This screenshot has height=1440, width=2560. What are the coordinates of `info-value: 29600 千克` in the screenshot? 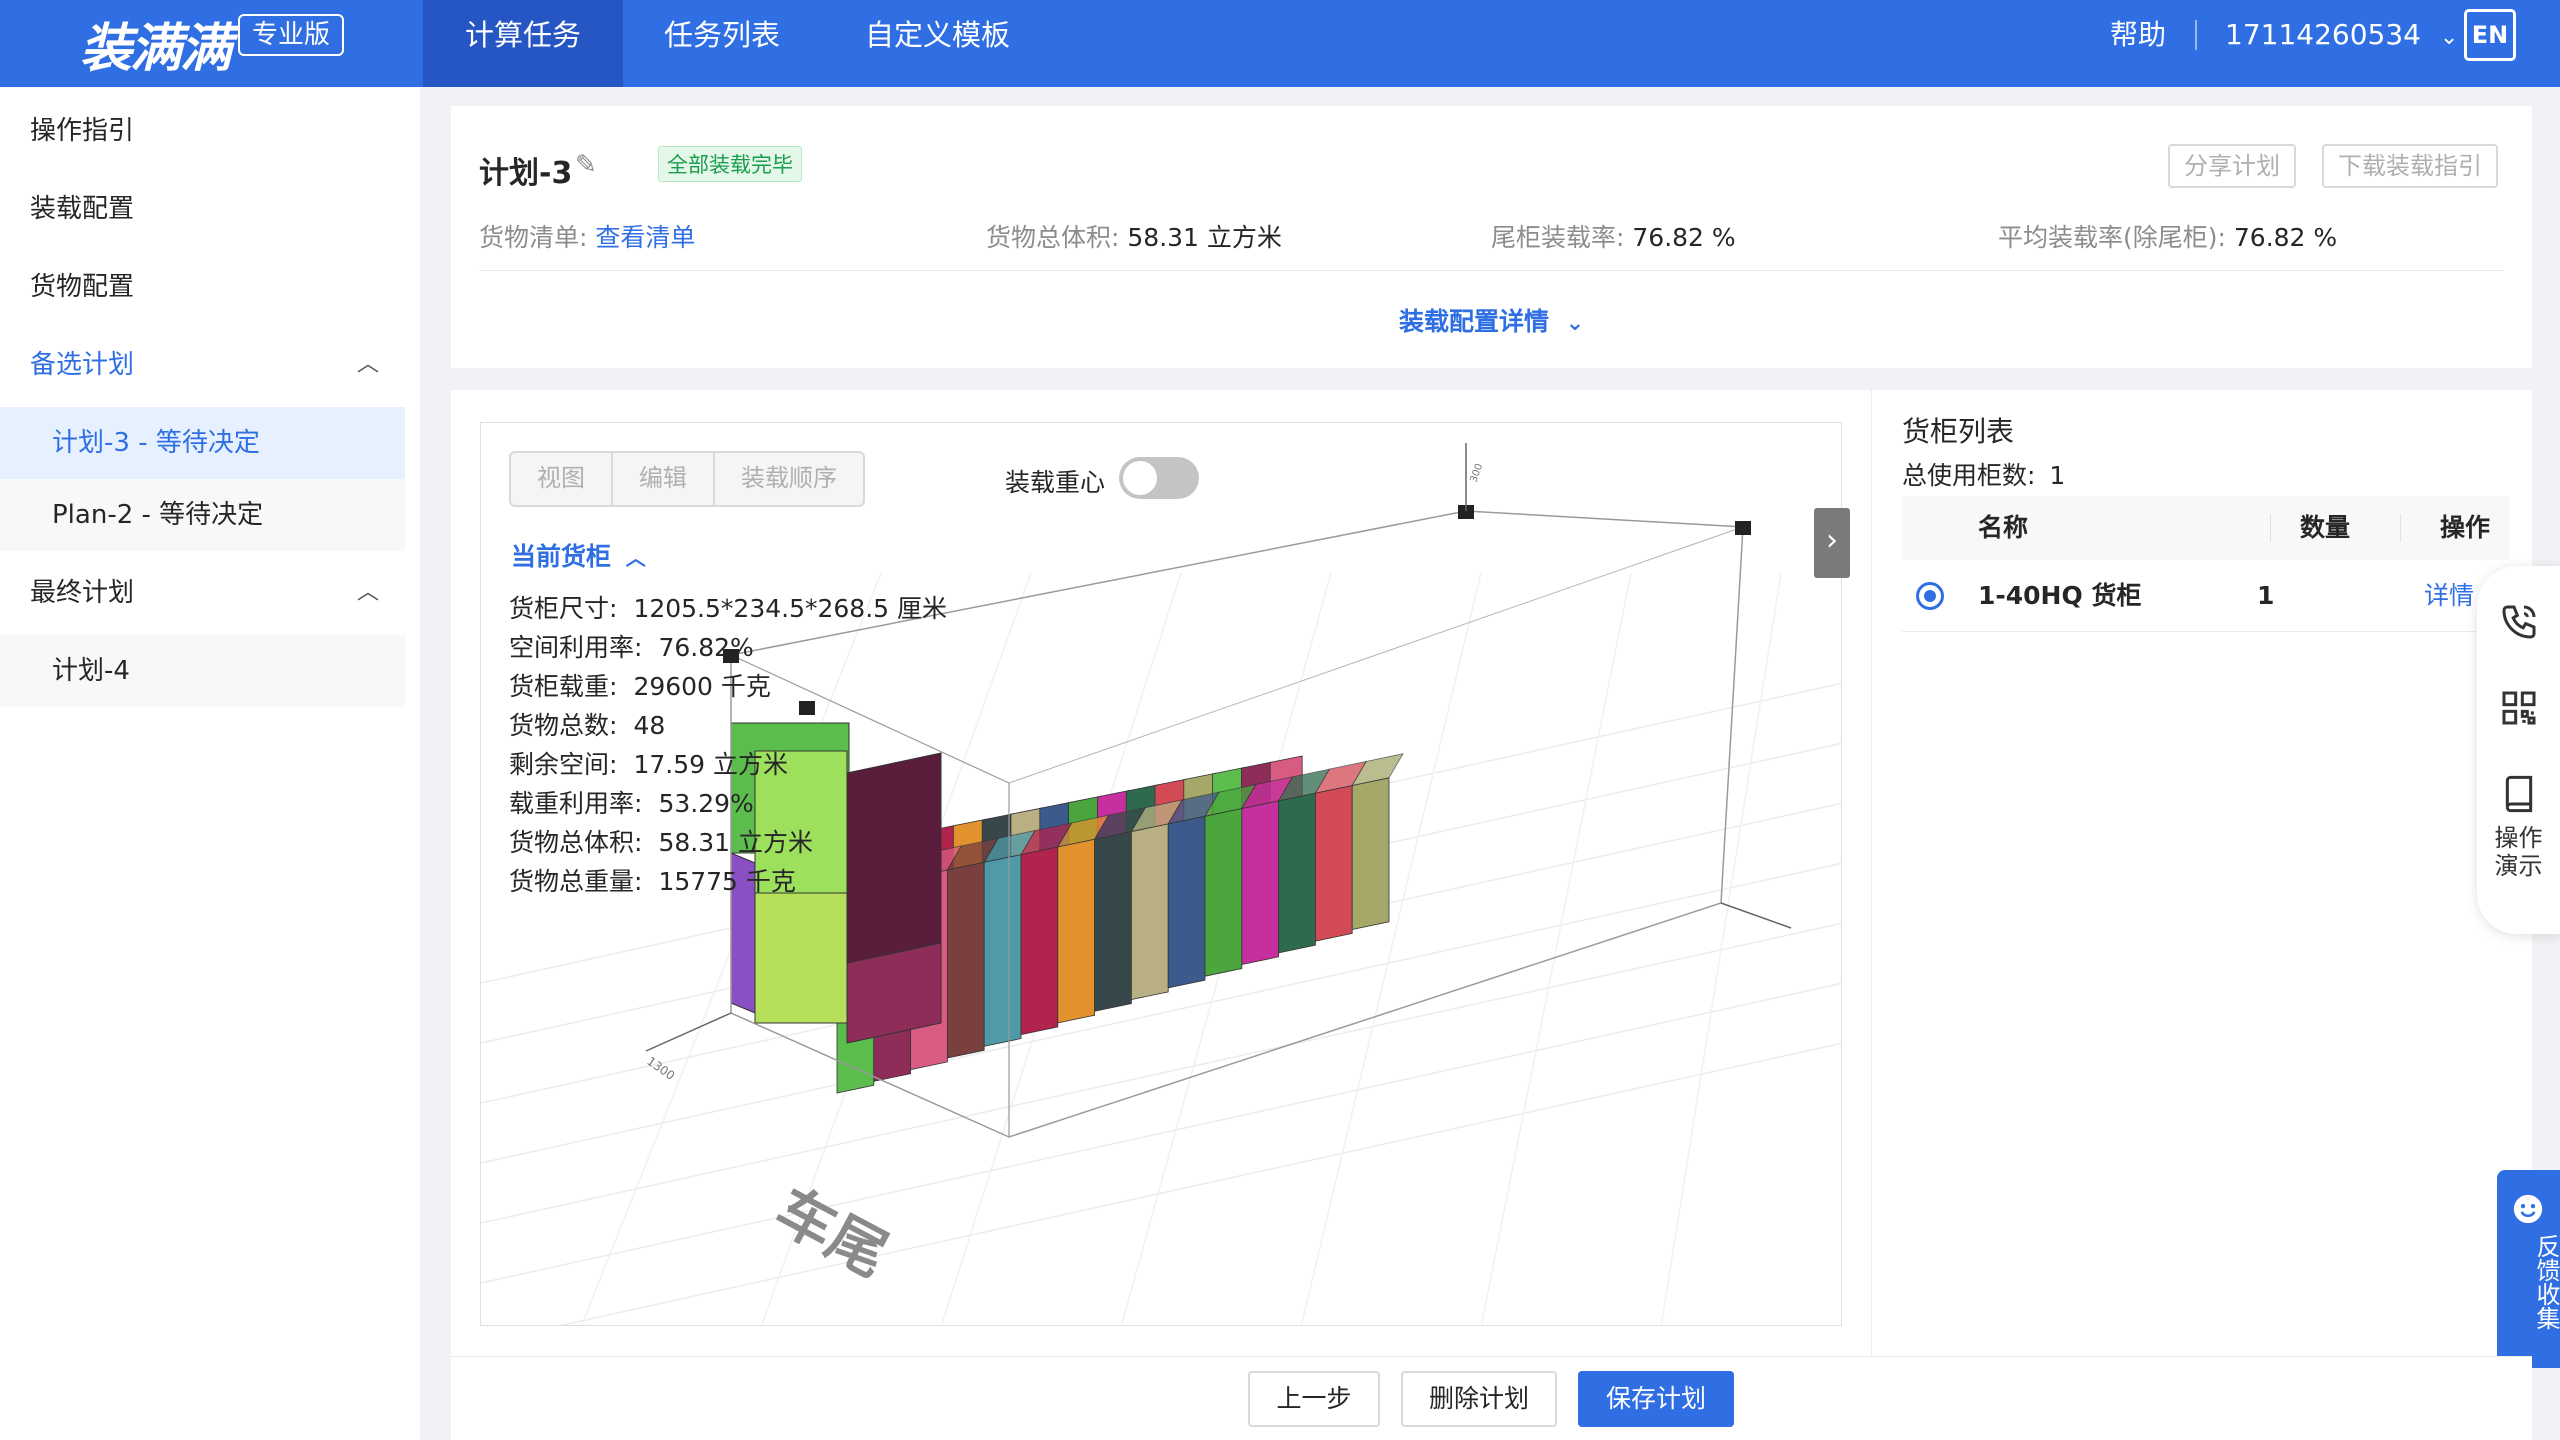 It's located at (702, 686).